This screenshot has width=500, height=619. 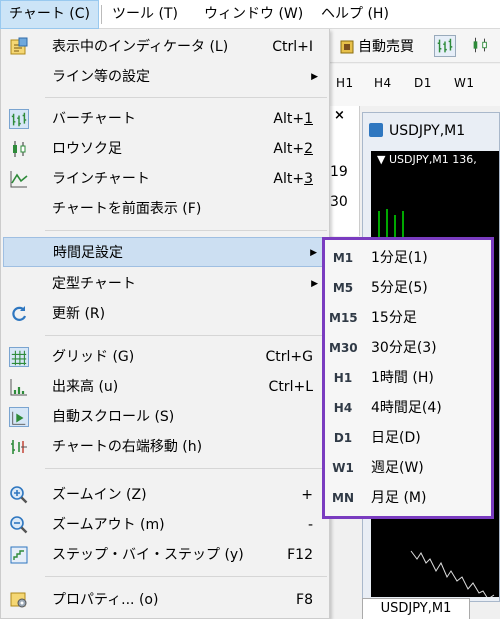 What do you see at coordinates (339, 115) in the screenshot?
I see `close-icon: ×` at bounding box center [339, 115].